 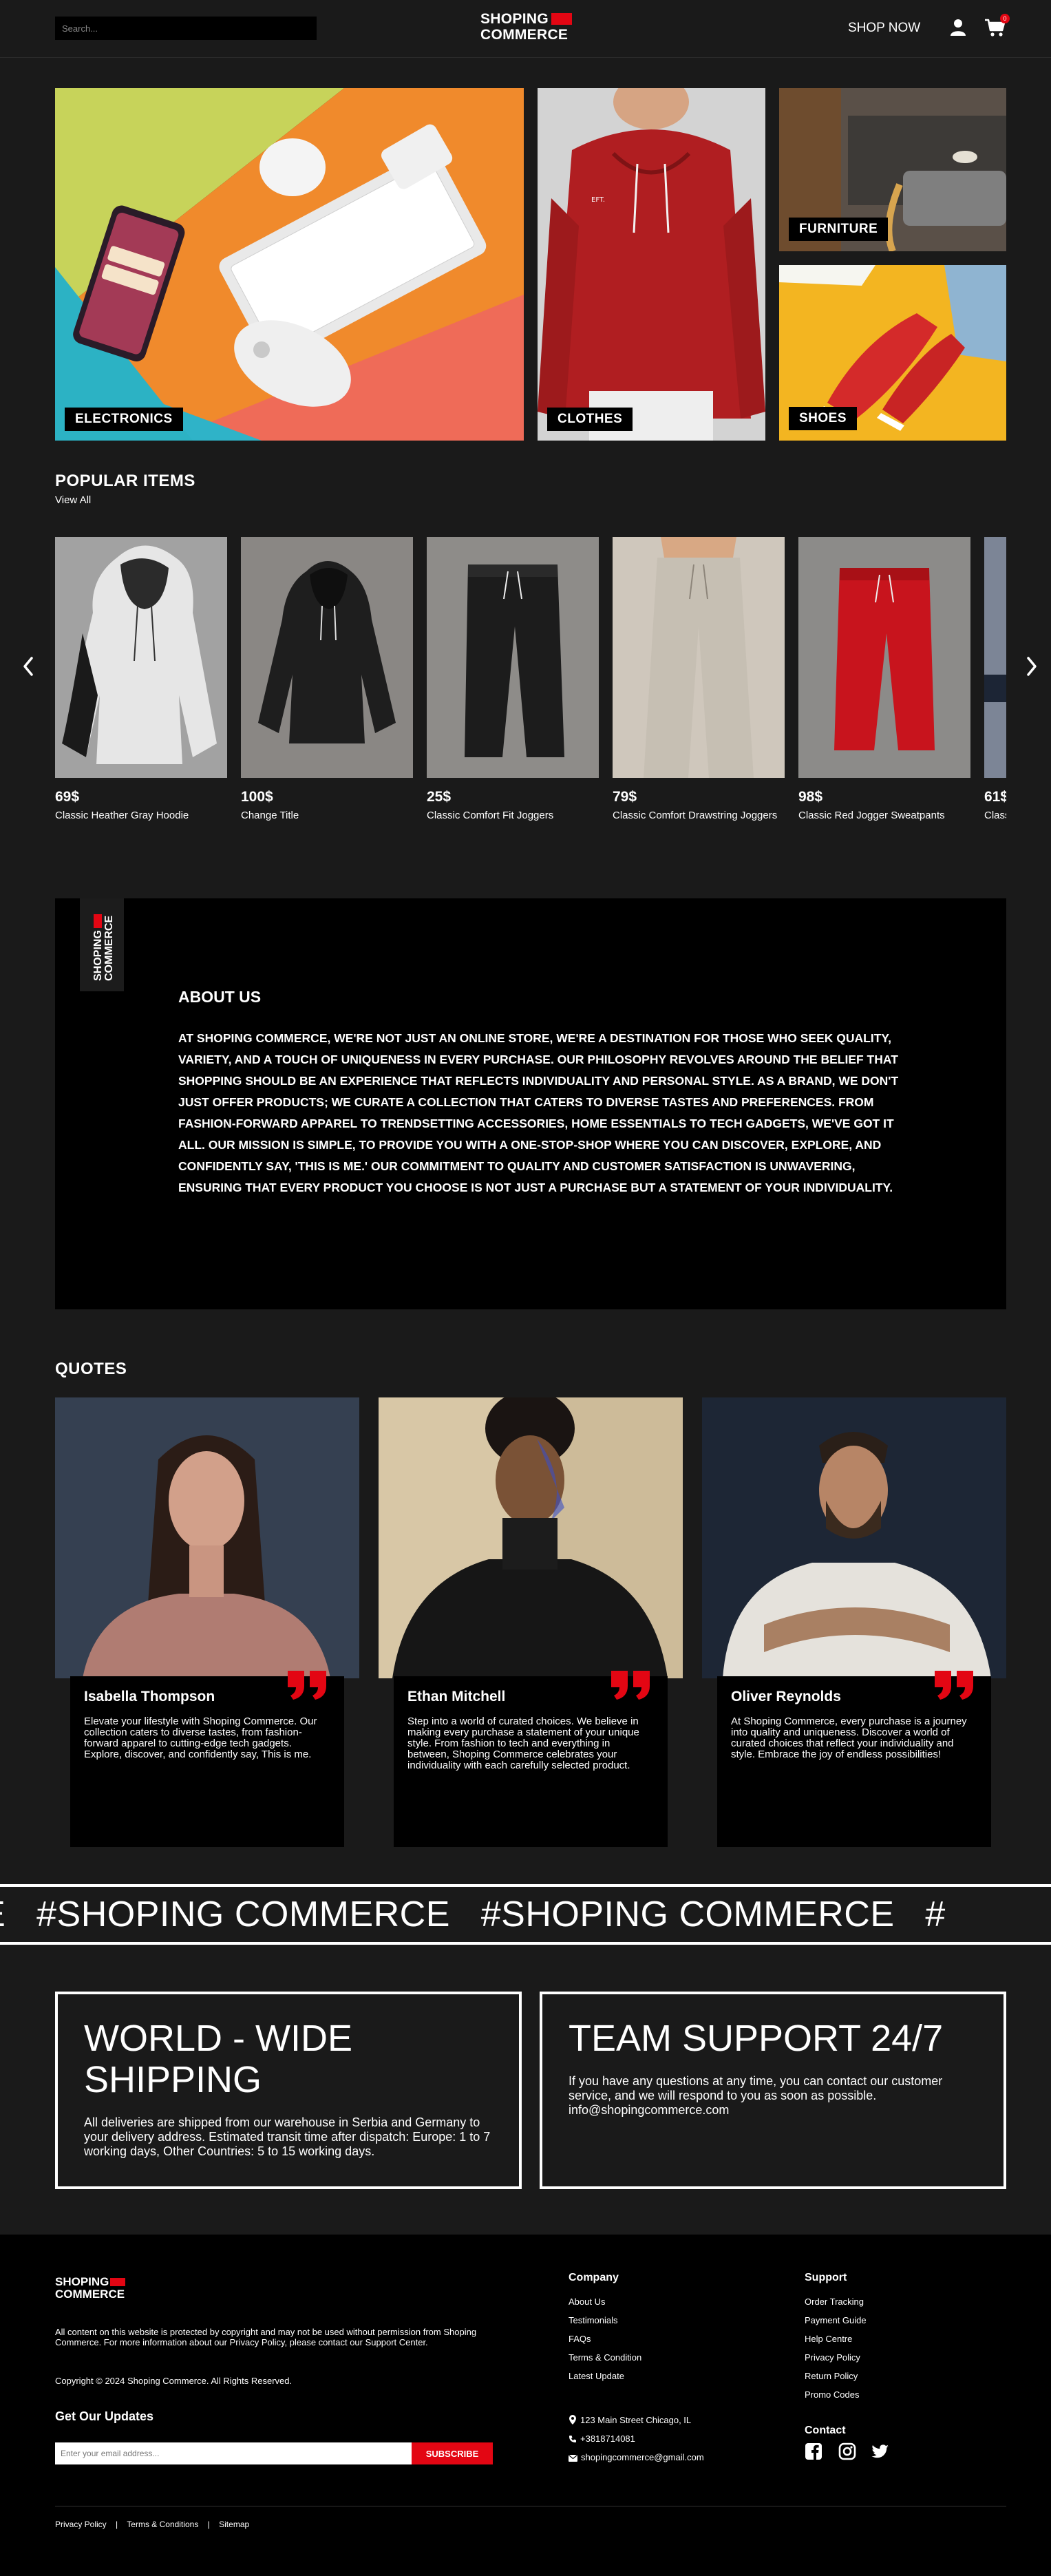 I want to click on product-name: Classic Red Jogger Sweatpants, so click(x=871, y=816).